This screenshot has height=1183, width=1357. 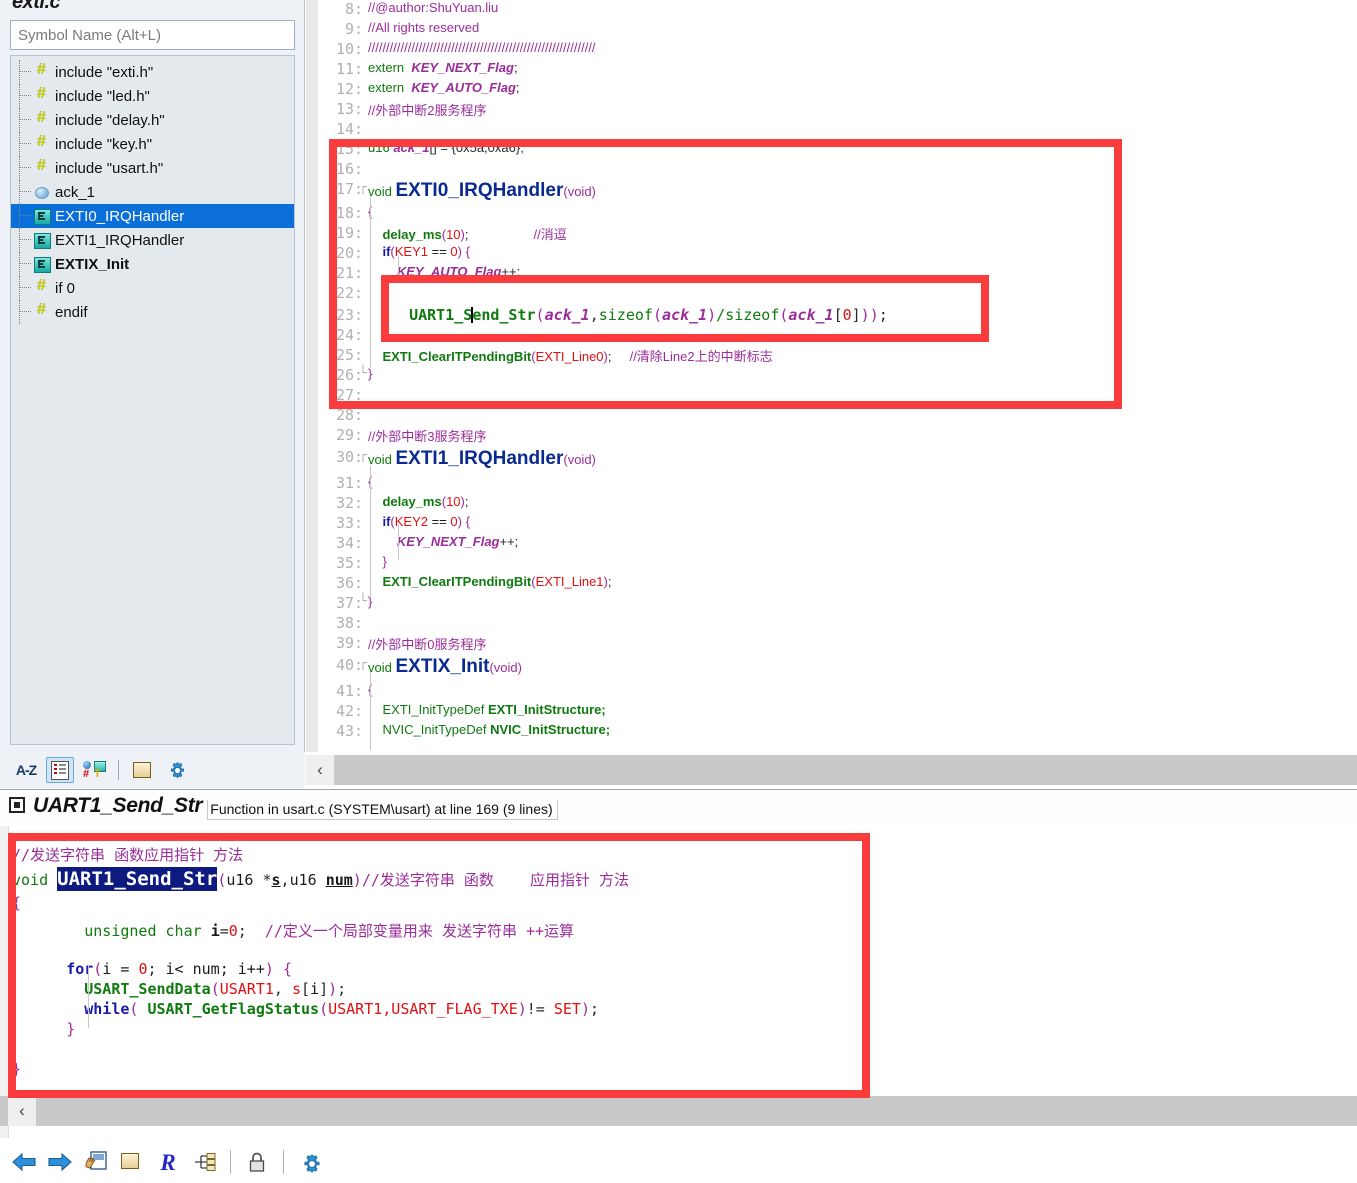 What do you see at coordinates (344, 273) in the screenshot?
I see `line-number: 21` at bounding box center [344, 273].